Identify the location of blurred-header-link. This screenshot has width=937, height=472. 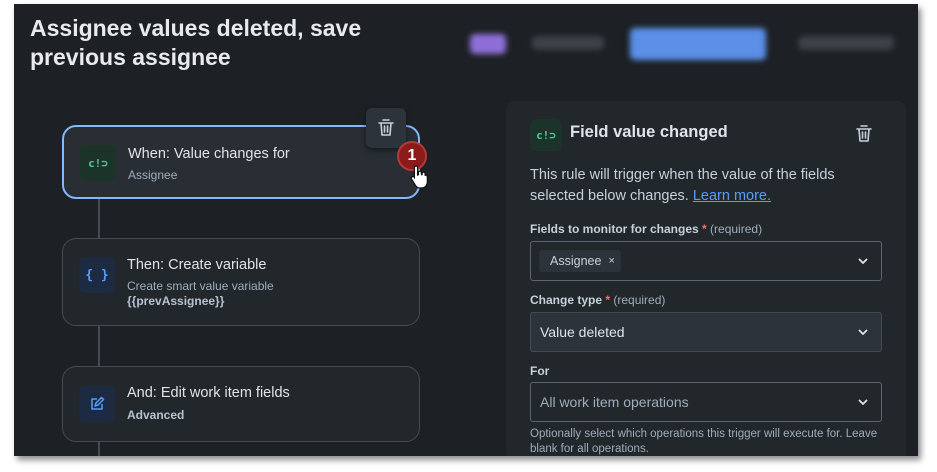
(568, 43).